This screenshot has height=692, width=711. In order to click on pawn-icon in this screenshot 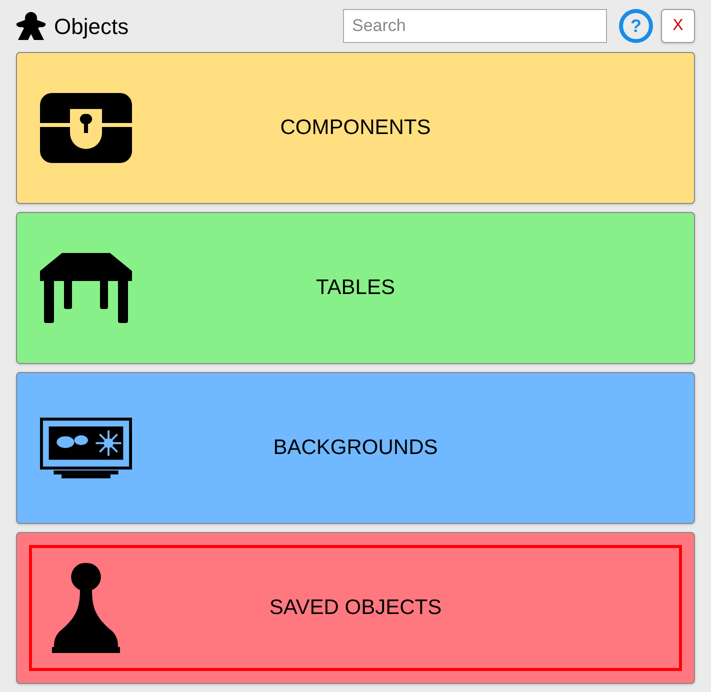, I will do `click(86, 608)`.